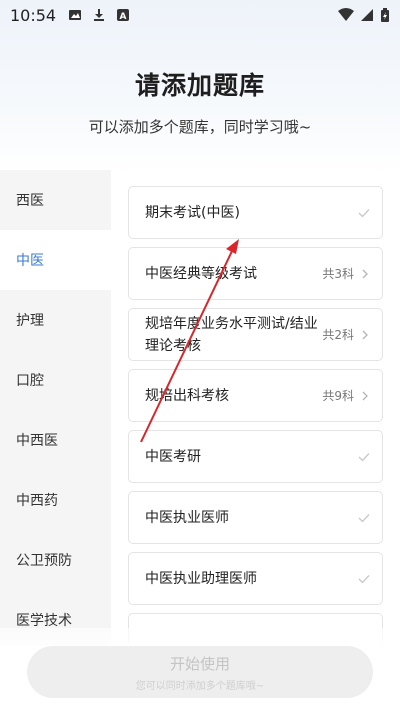 This screenshot has width=400, height=711. I want to click on sidebar-item-xiyi: 西医, so click(55, 200).